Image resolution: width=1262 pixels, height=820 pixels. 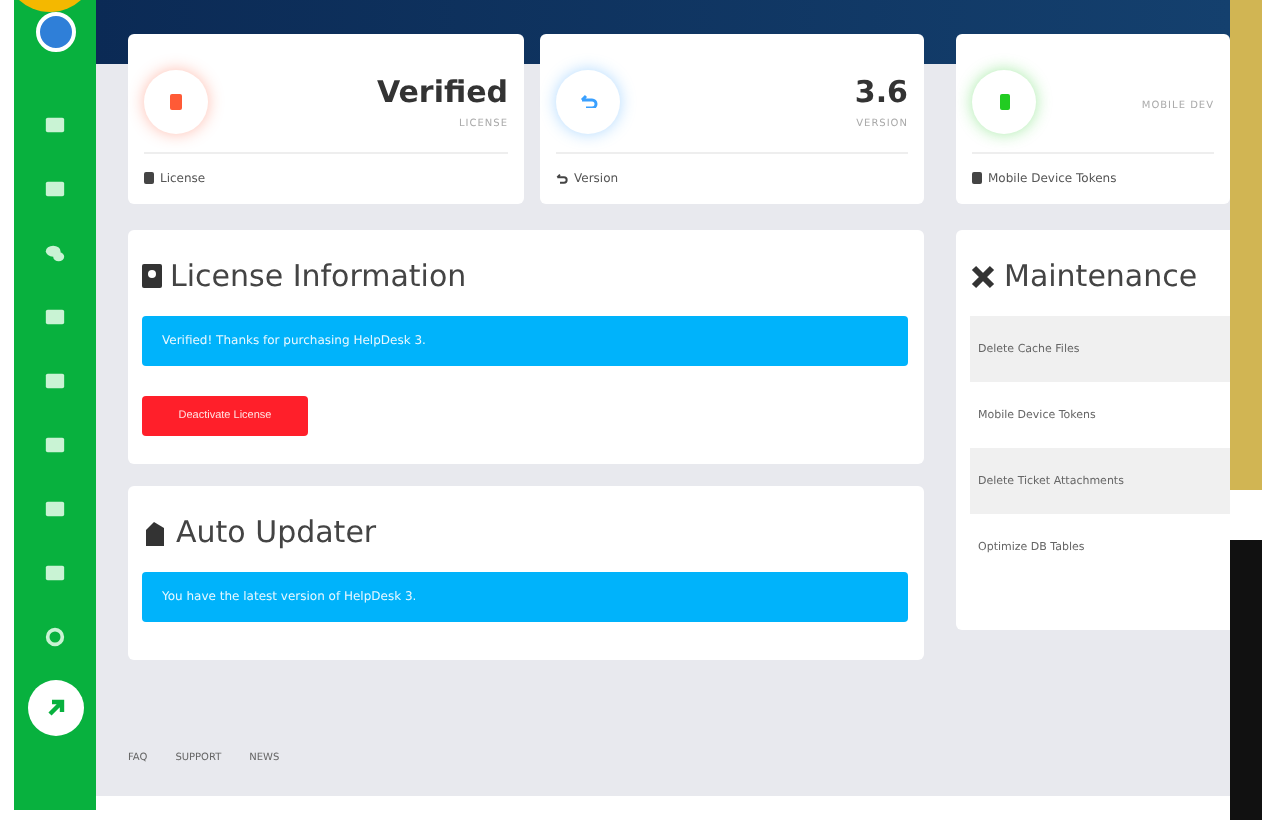 What do you see at coordinates (881, 91) in the screenshot?
I see `stat-value: 3.6` at bounding box center [881, 91].